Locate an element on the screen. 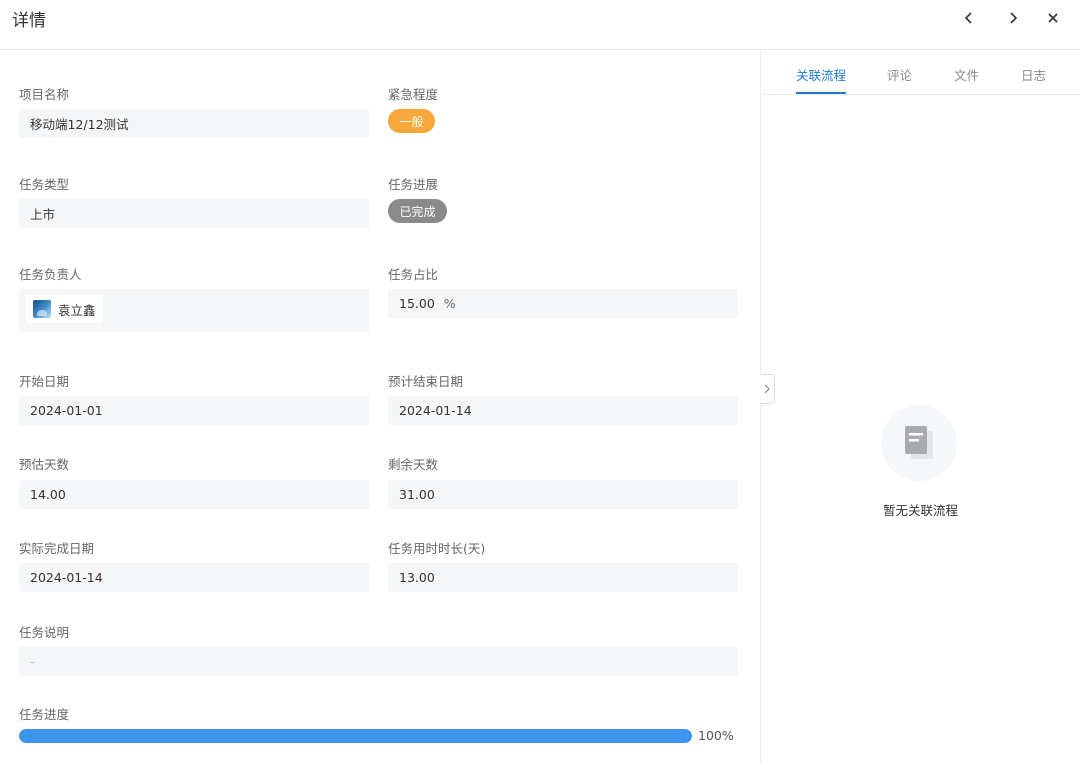 This screenshot has height=764, width=1080. task-status-value: 已完成 is located at coordinates (417, 211).